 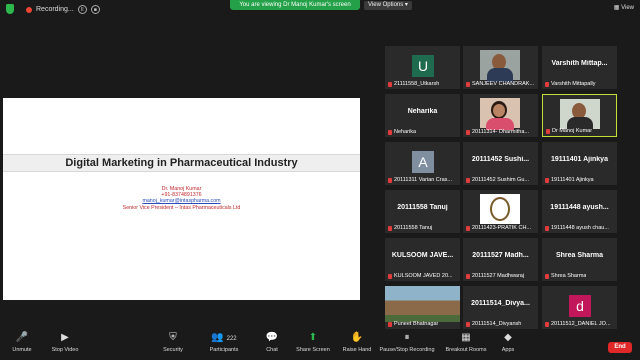 I want to click on participant-name-label: 20111514_Divyansh, so click(x=493, y=324).